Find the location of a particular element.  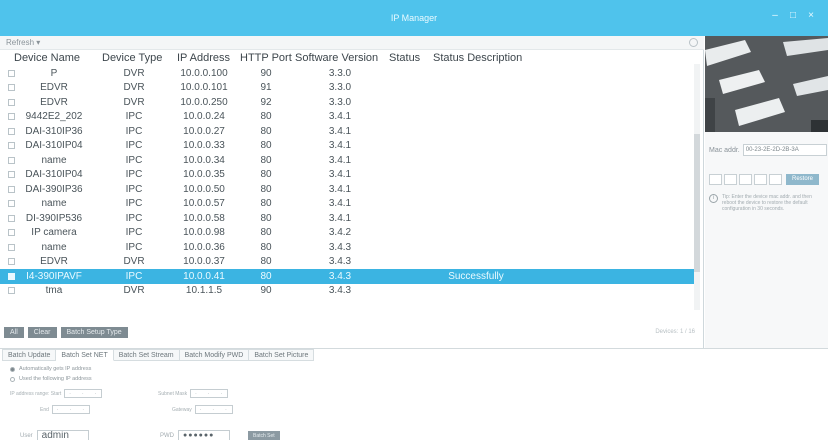

static-ip-option: Used the following IP address is located at coordinates (51, 379).